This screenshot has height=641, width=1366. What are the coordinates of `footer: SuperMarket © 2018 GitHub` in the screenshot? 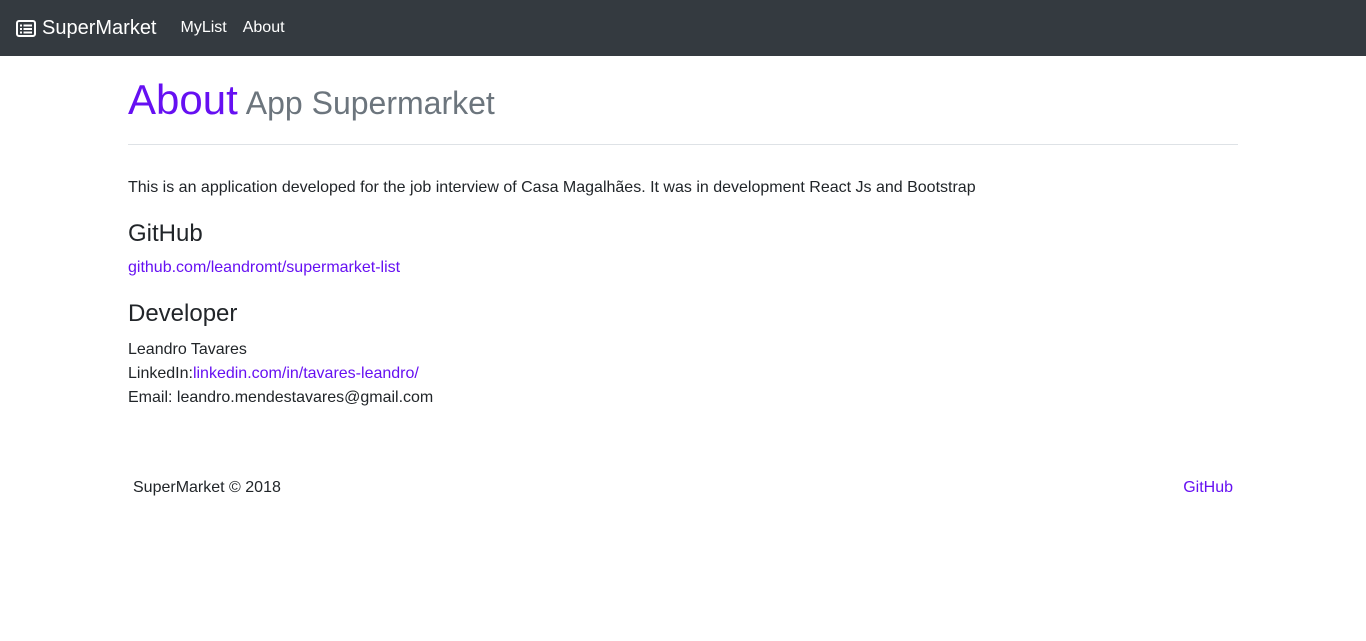 It's located at (683, 488).